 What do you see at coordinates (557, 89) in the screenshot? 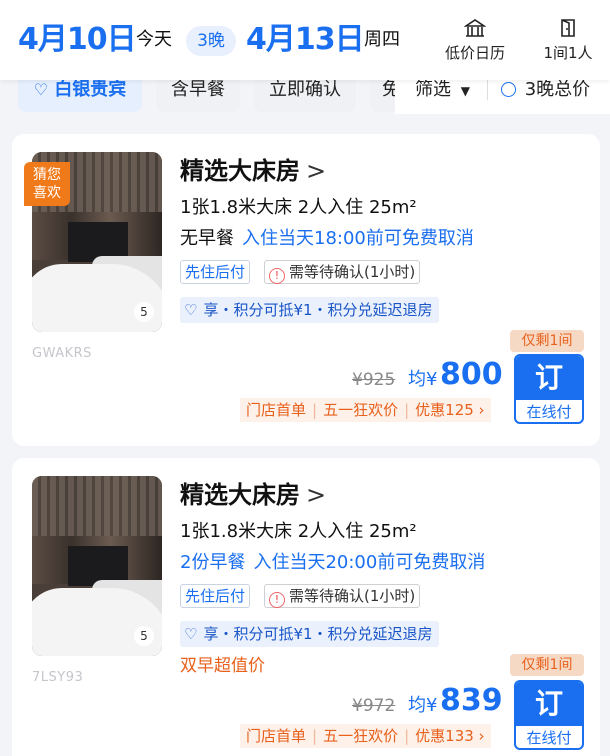
I see `total-price-label: 3晚总价` at bounding box center [557, 89].